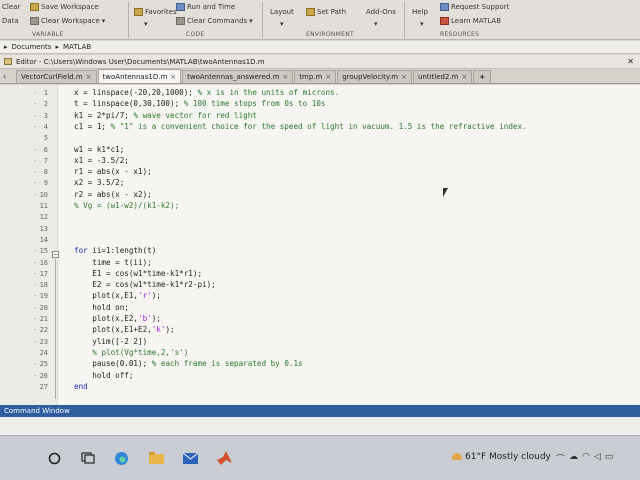 The image size is (640, 480). What do you see at coordinates (501, 457) in the screenshot?
I see `weather-widget: 61°F Mostly cloudy` at bounding box center [501, 457].